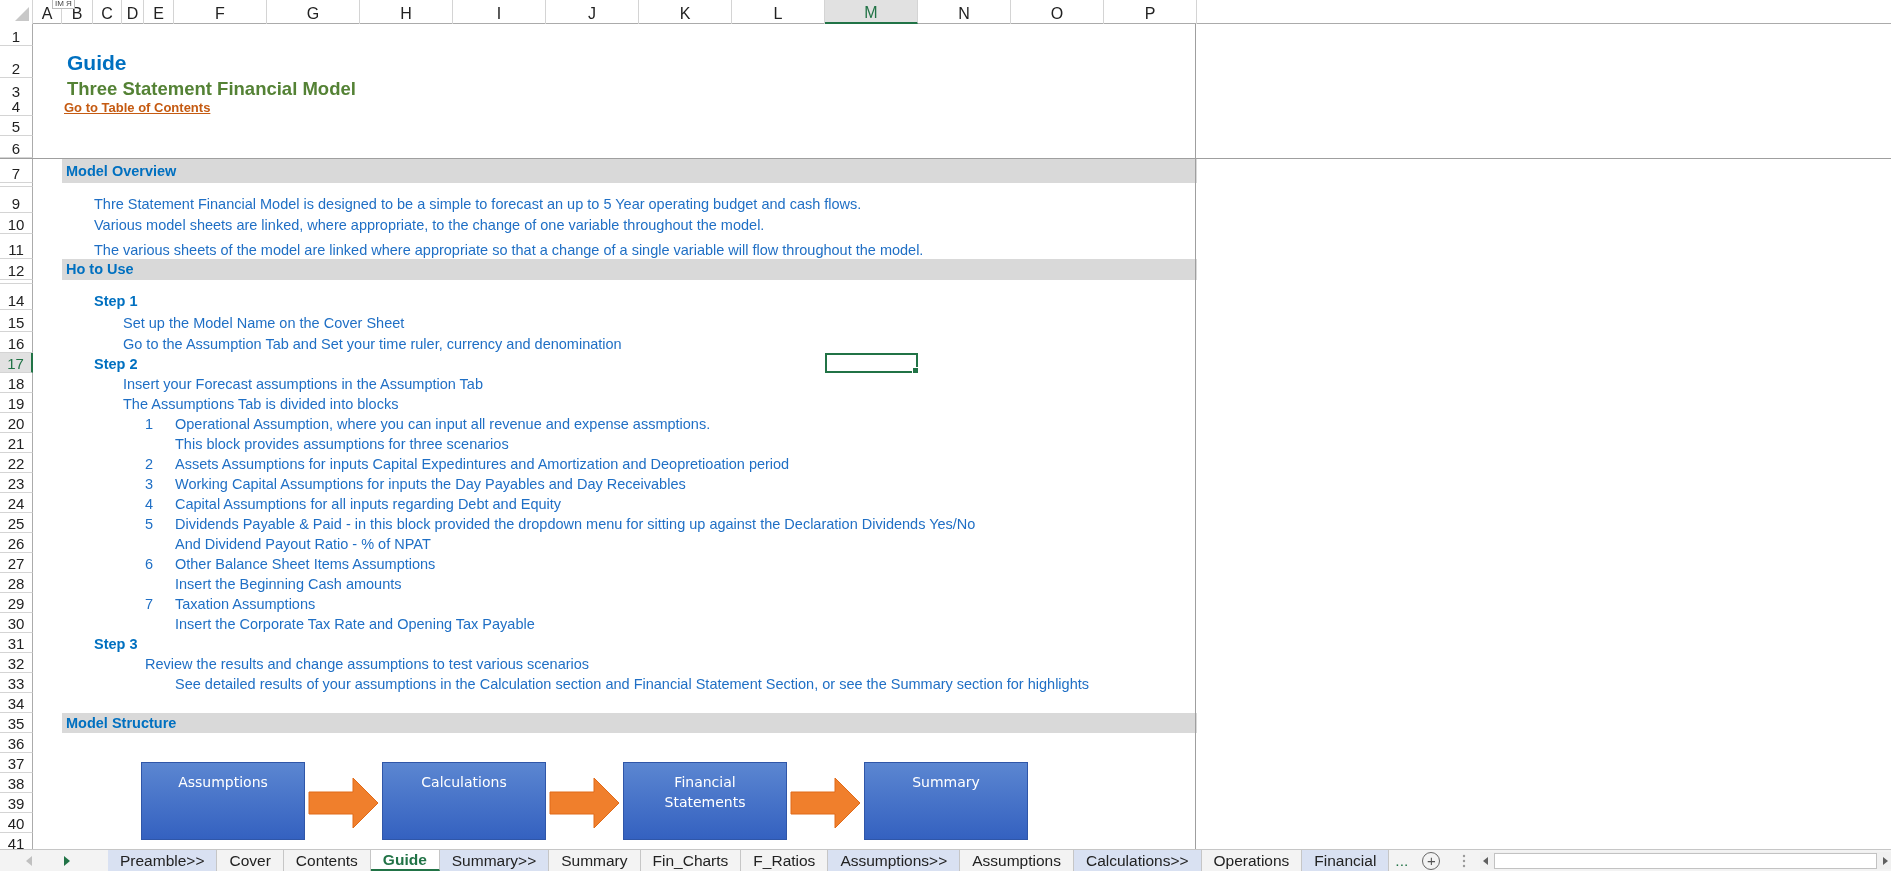 The height and width of the screenshot is (871, 1891). I want to click on row-header: 21, so click(16, 443).